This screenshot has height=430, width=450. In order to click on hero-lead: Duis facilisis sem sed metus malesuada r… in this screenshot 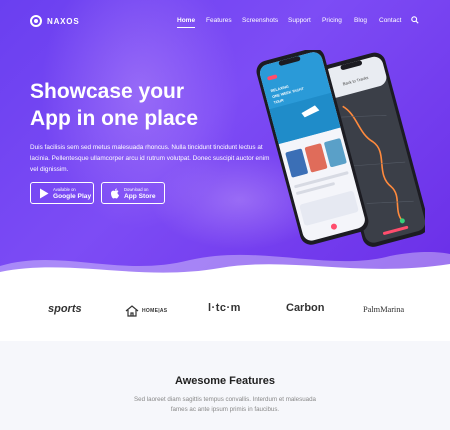, I will do `click(150, 158)`.